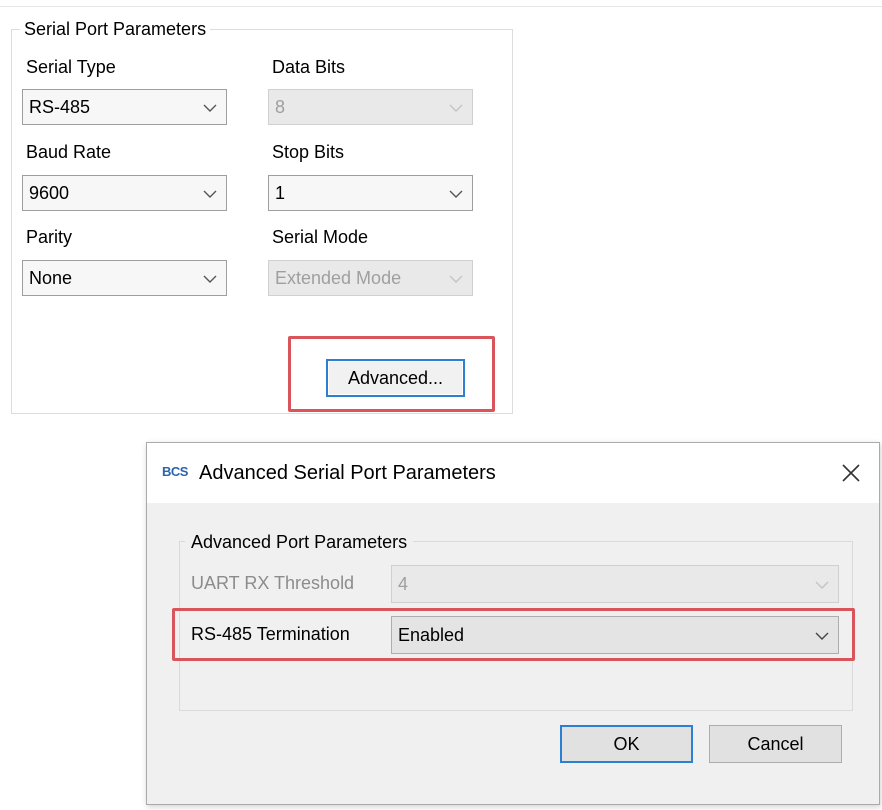  Describe the element at coordinates (513, 473) in the screenshot. I see `dialog-titlebar: BCS Advanced Serial Port Parameters` at that location.